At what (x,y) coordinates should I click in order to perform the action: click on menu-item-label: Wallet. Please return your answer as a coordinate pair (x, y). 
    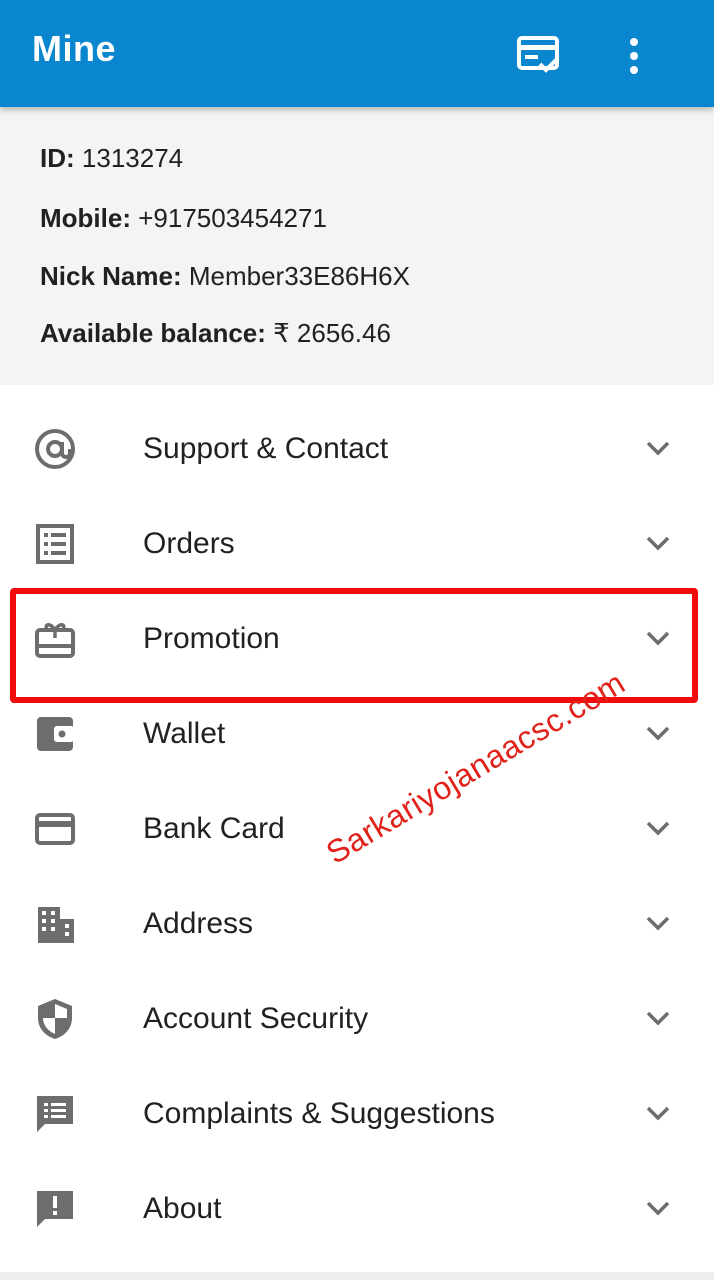
    Looking at the image, I should click on (184, 733).